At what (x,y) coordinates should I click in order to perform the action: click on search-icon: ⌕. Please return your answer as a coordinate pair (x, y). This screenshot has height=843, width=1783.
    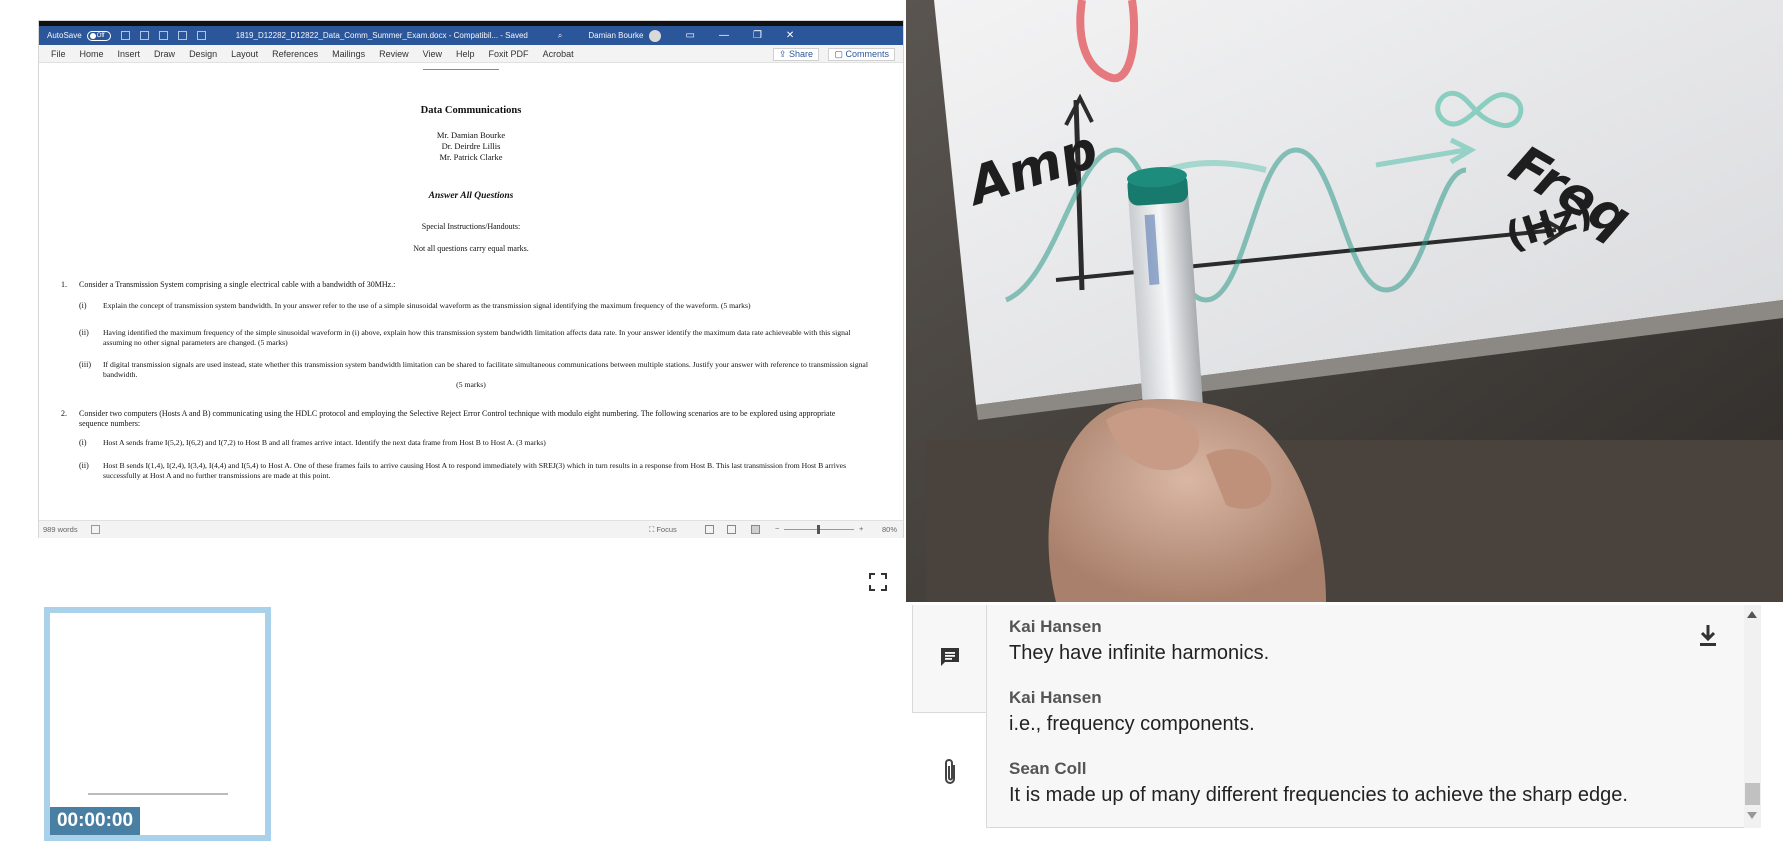
    Looking at the image, I should click on (560, 36).